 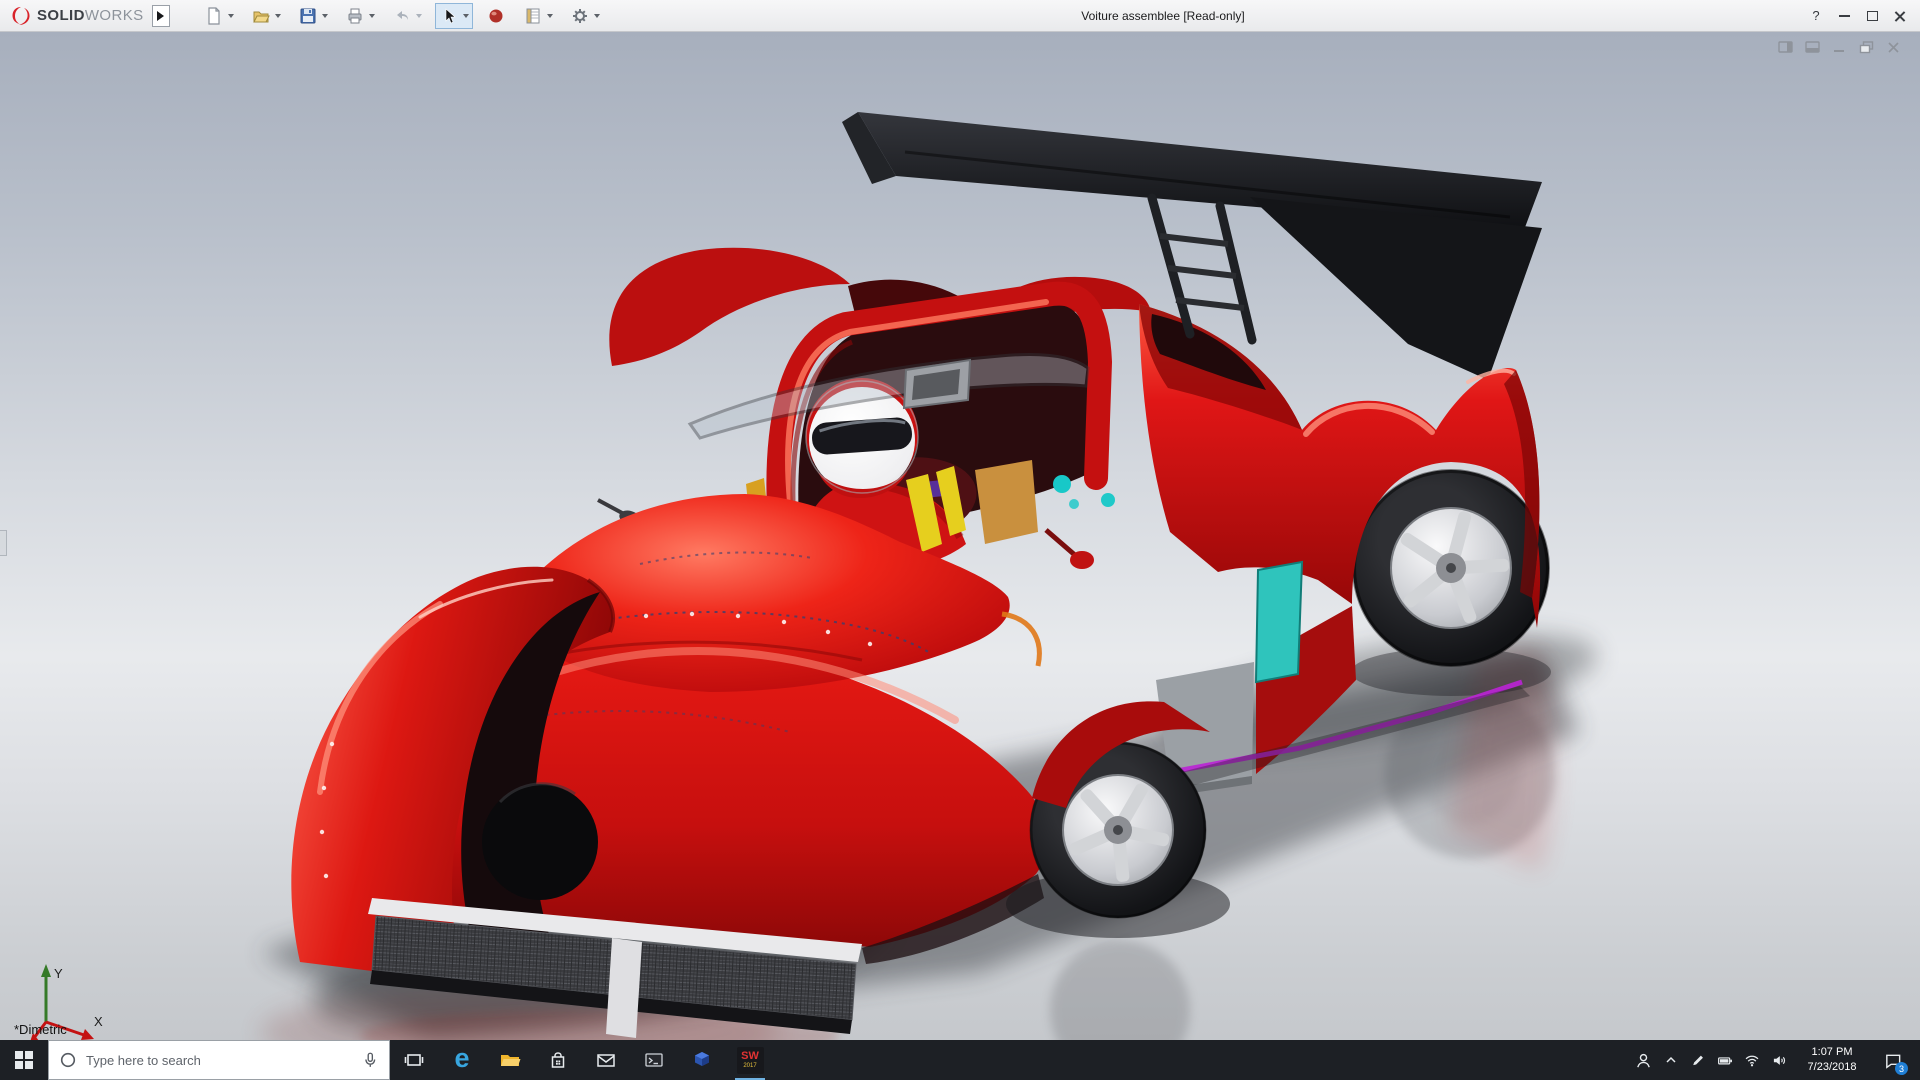 I want to click on app-icon-3d-viewer, so click(x=702, y=1060).